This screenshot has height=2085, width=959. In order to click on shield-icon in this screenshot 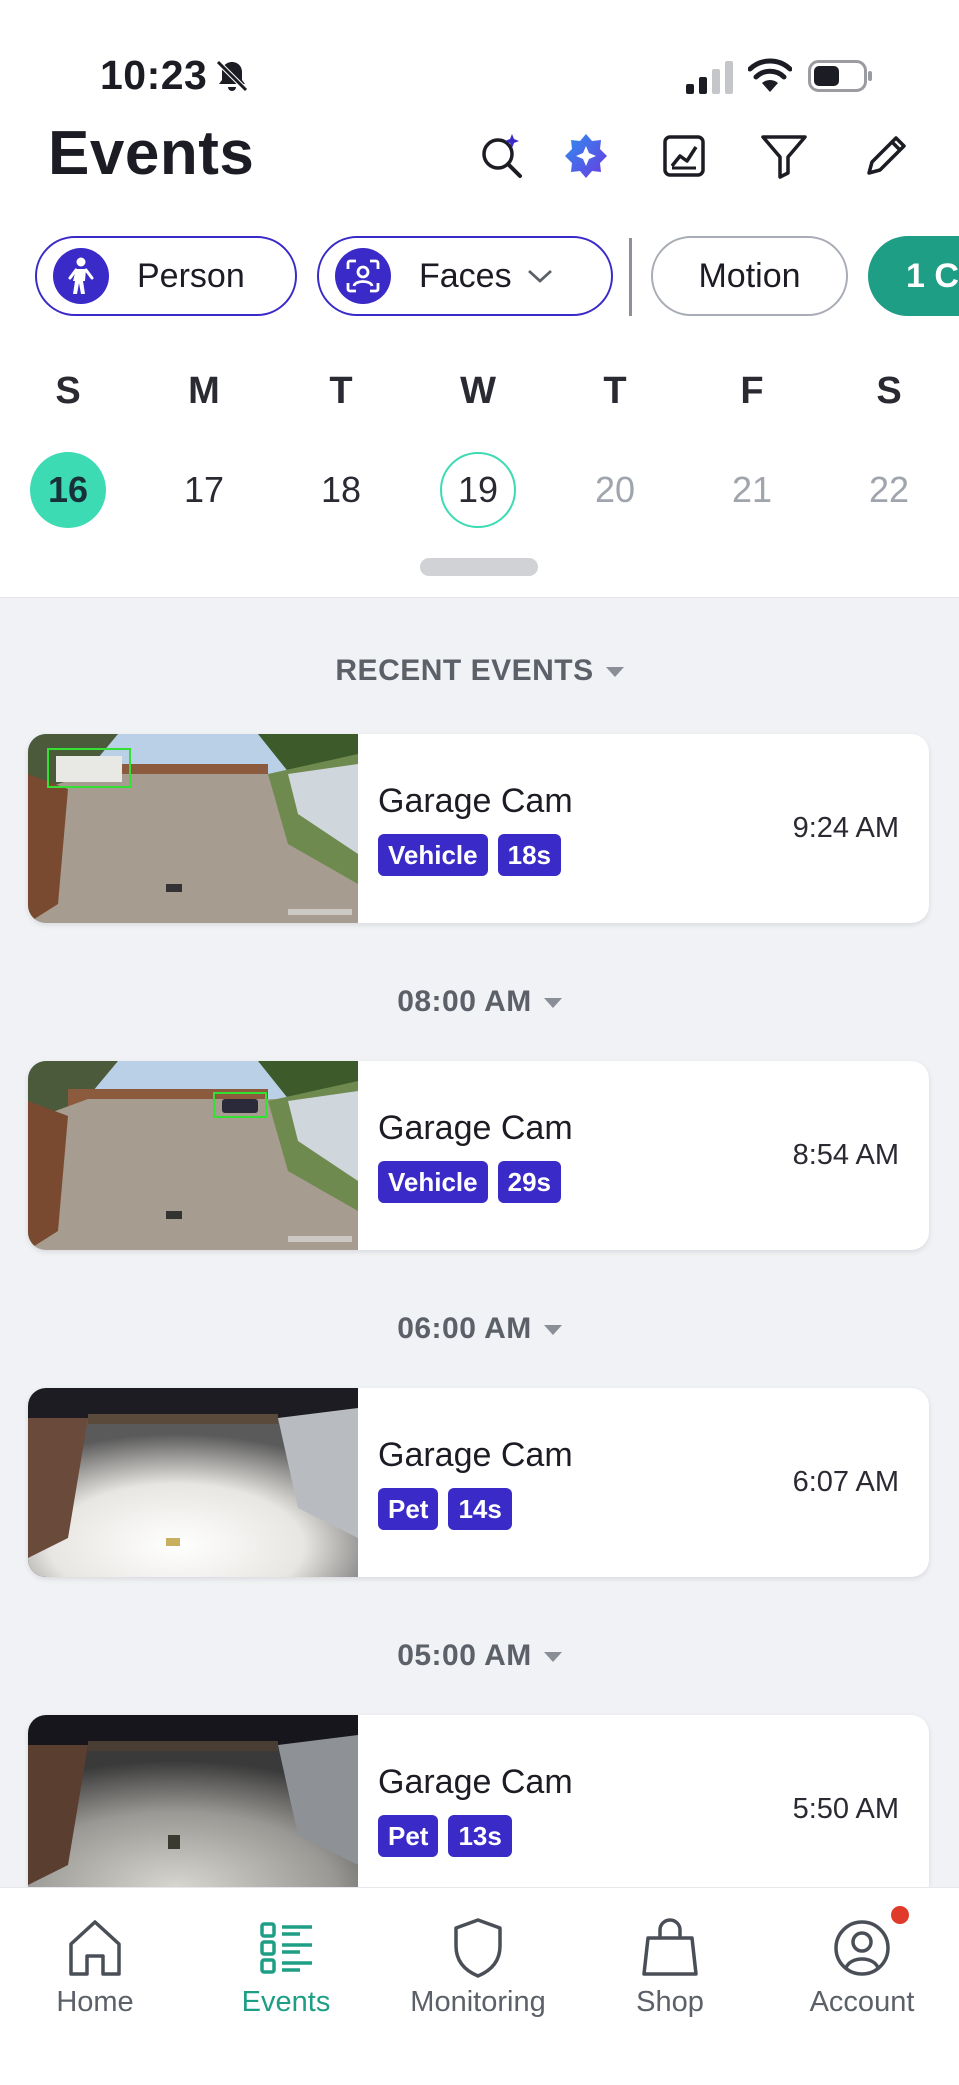, I will do `click(478, 1948)`.